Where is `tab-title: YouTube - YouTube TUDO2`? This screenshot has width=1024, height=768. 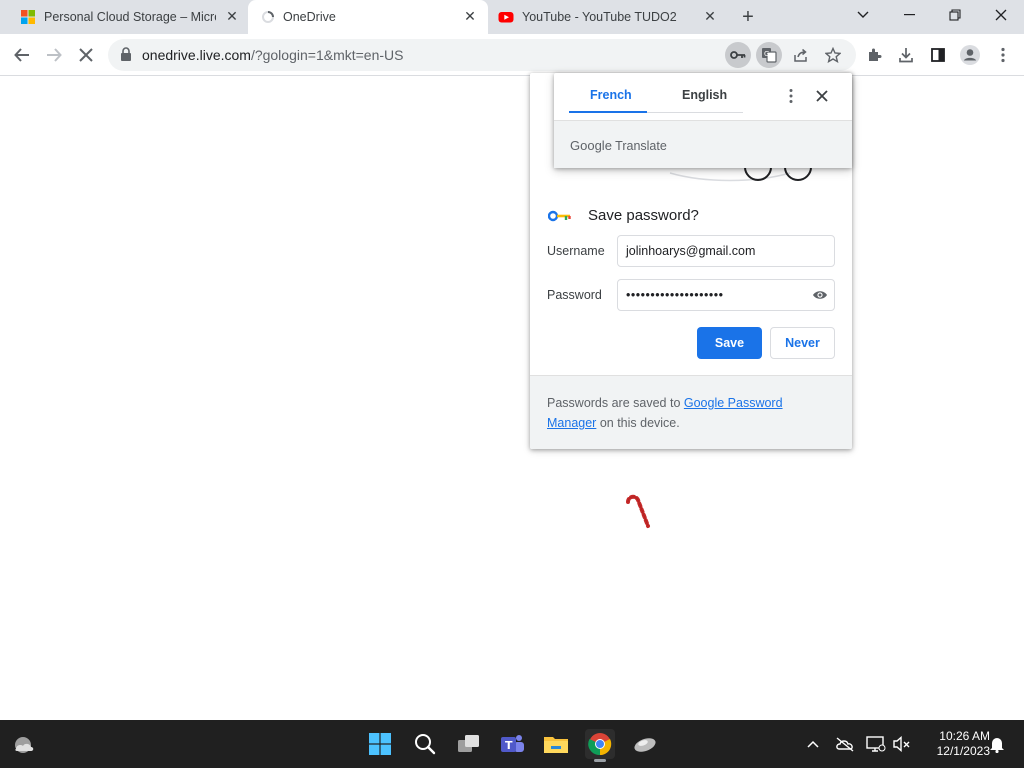 tab-title: YouTube - YouTube TUDO2 is located at coordinates (599, 17).